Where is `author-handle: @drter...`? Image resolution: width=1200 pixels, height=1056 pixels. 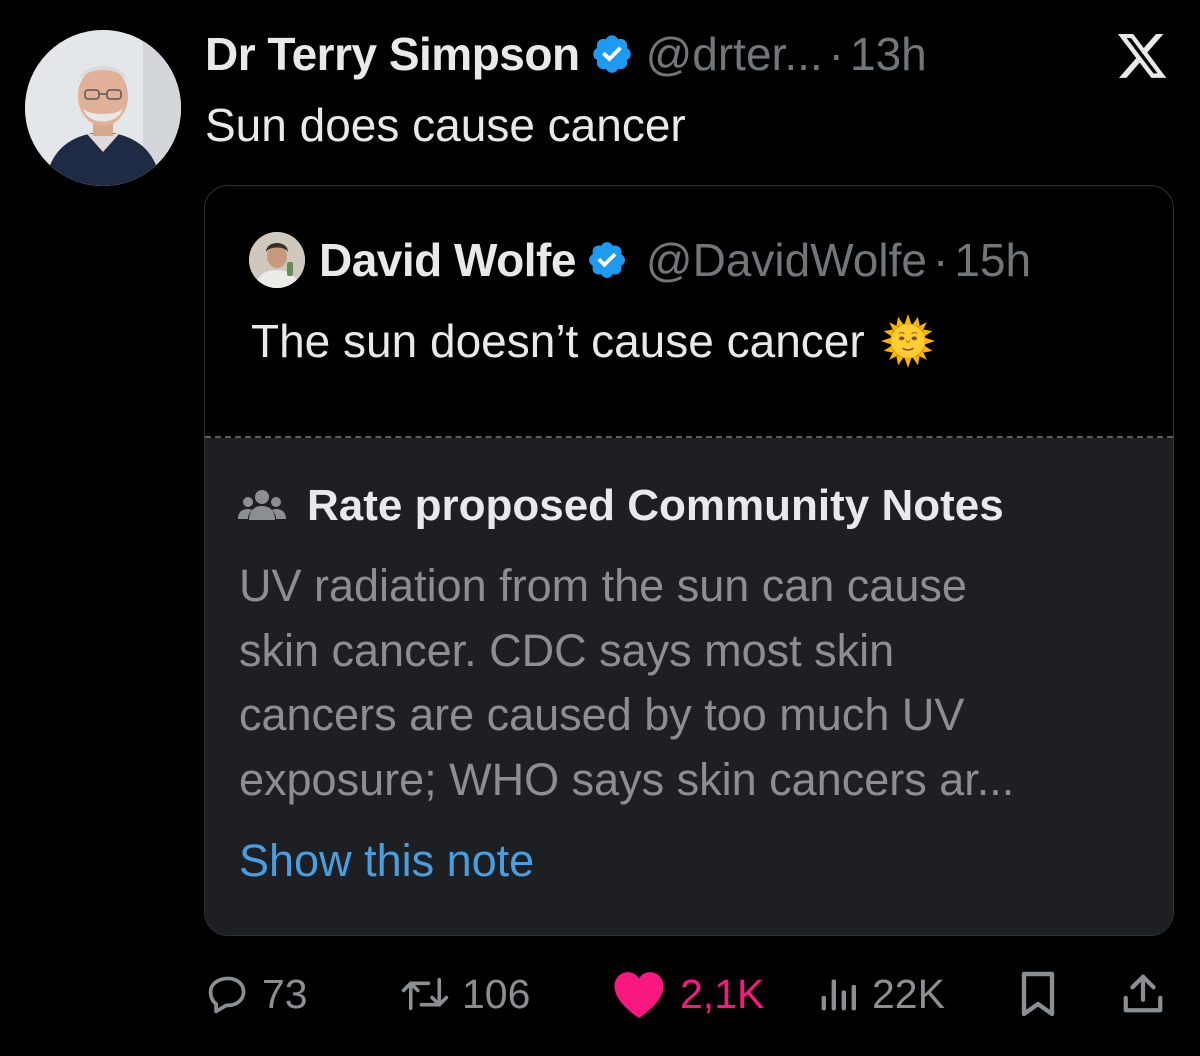
author-handle: @drter... is located at coordinates (734, 54).